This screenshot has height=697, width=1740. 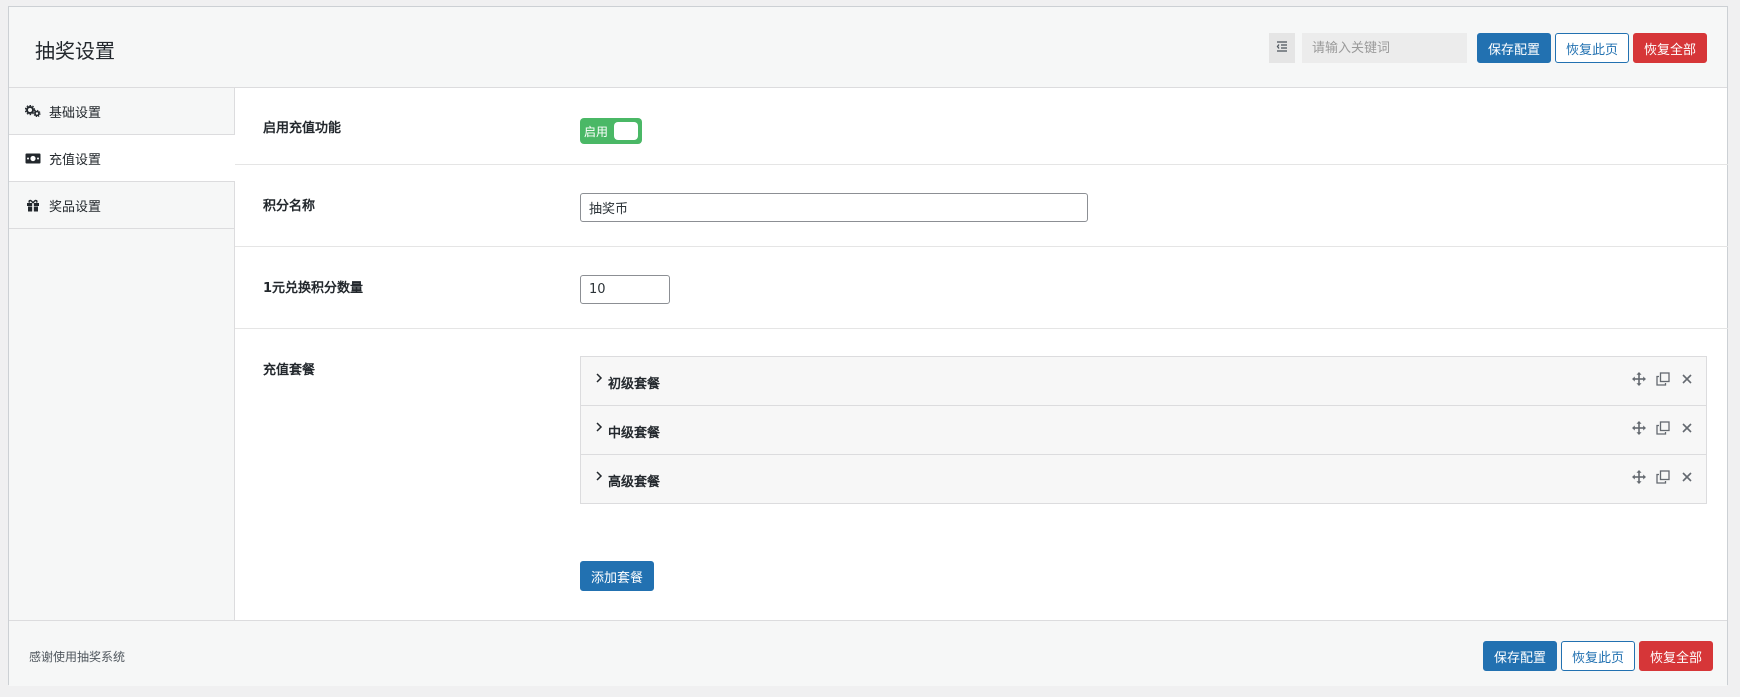 What do you see at coordinates (1669, 48) in the screenshot?
I see `reset-all-button: 恢复全部` at bounding box center [1669, 48].